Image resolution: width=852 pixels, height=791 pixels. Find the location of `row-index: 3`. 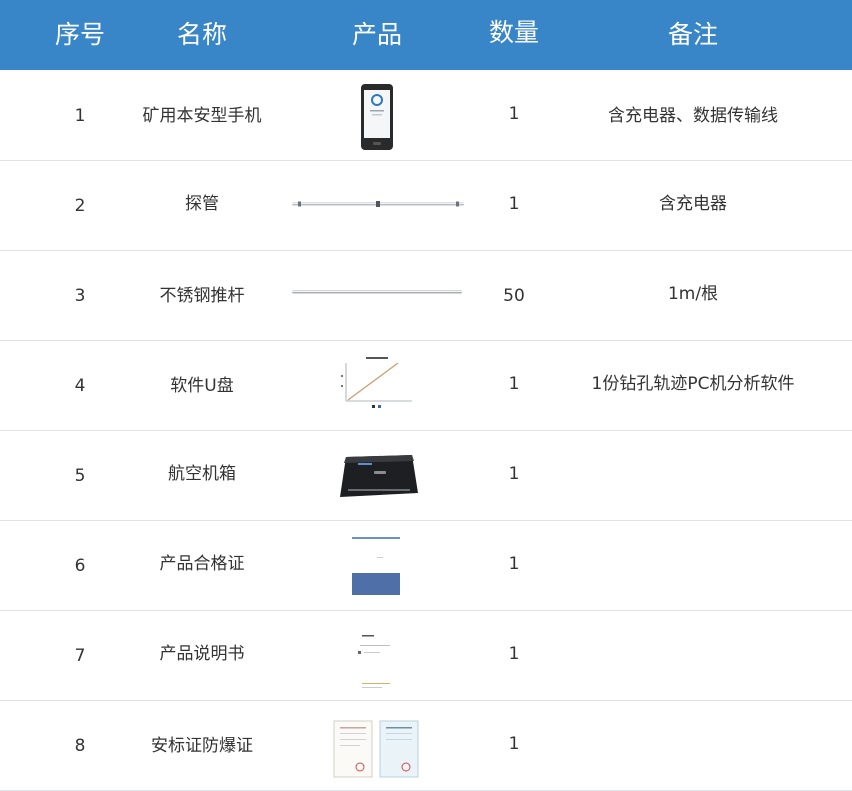

row-index: 3 is located at coordinates (80, 296).